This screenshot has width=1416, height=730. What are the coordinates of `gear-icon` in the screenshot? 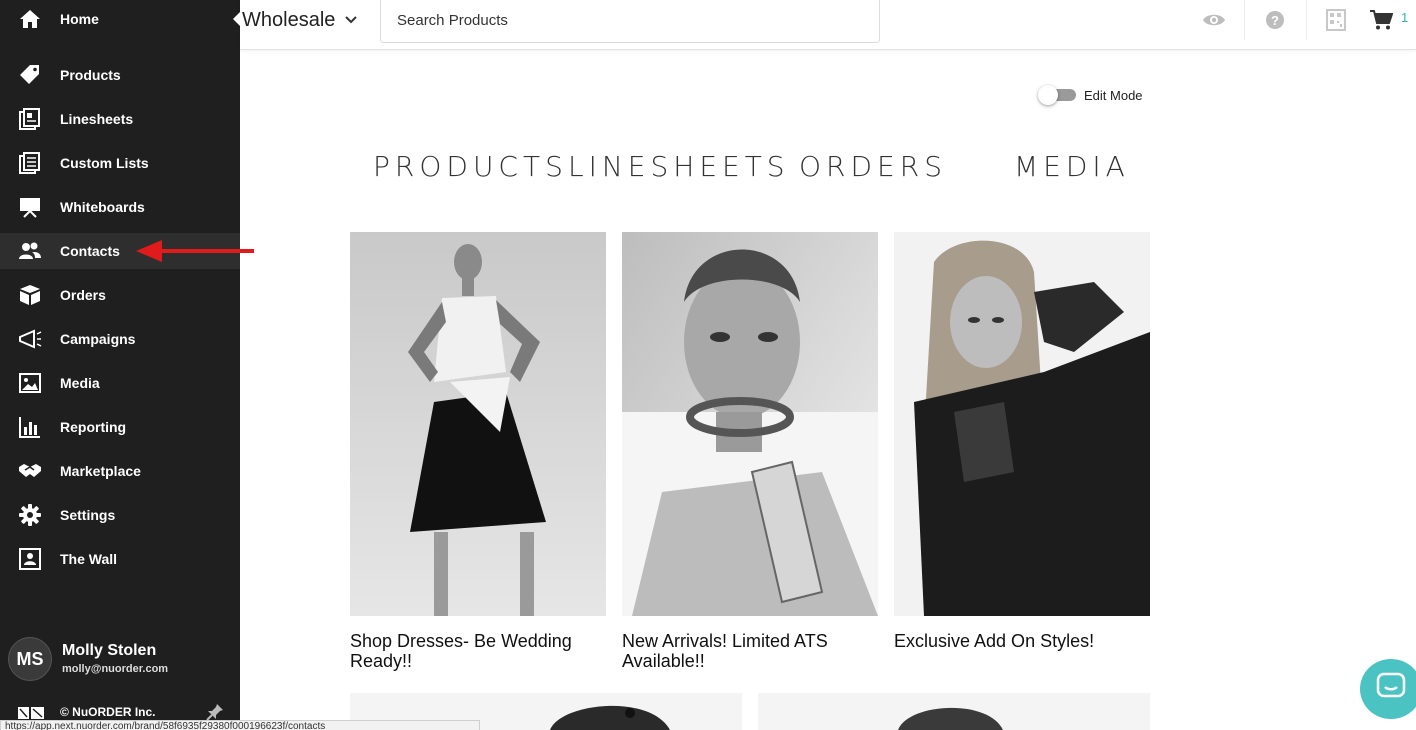 It's located at (30, 515).